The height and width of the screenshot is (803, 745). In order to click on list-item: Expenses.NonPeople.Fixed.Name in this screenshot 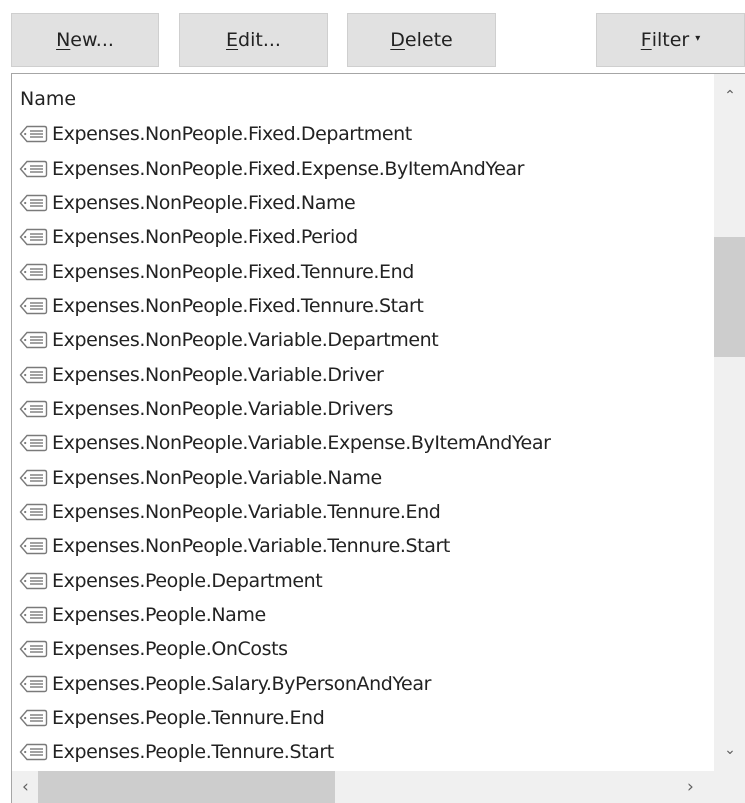, I will do `click(362, 203)`.